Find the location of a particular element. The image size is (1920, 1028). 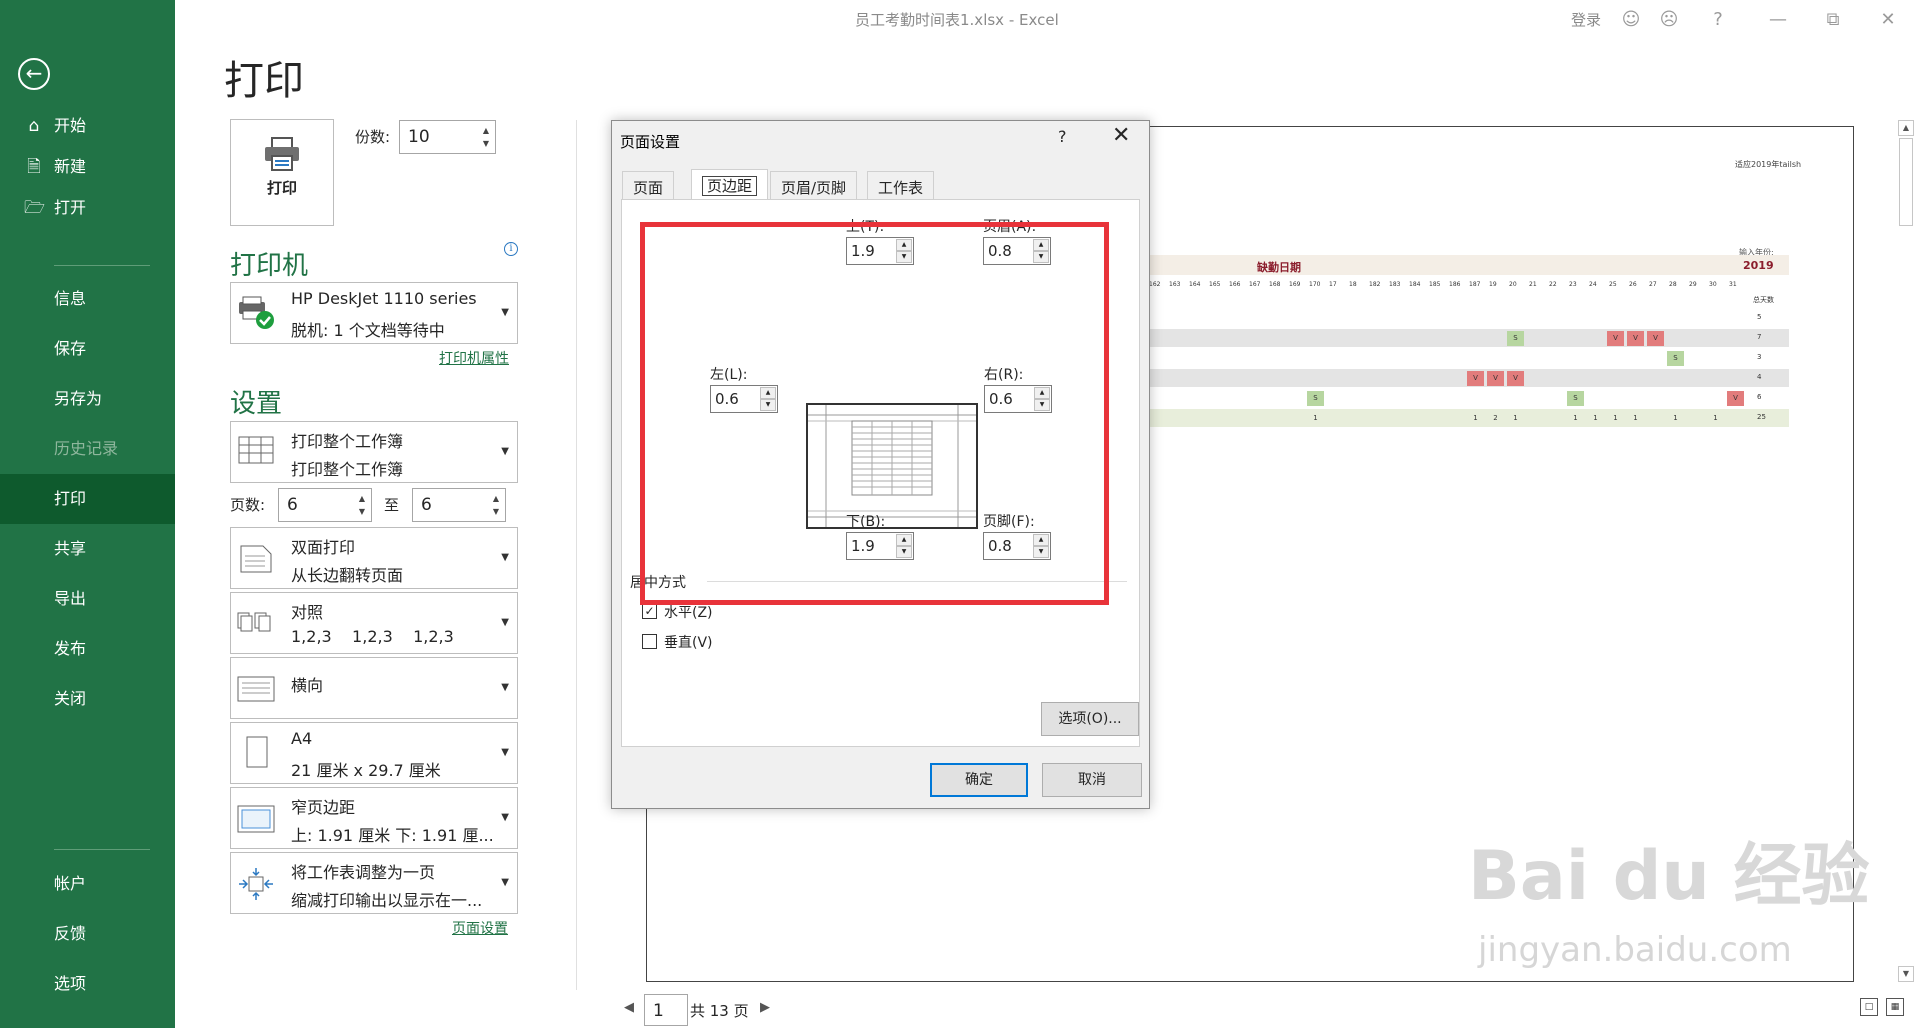

row-total: 4 is located at coordinates (1759, 377).